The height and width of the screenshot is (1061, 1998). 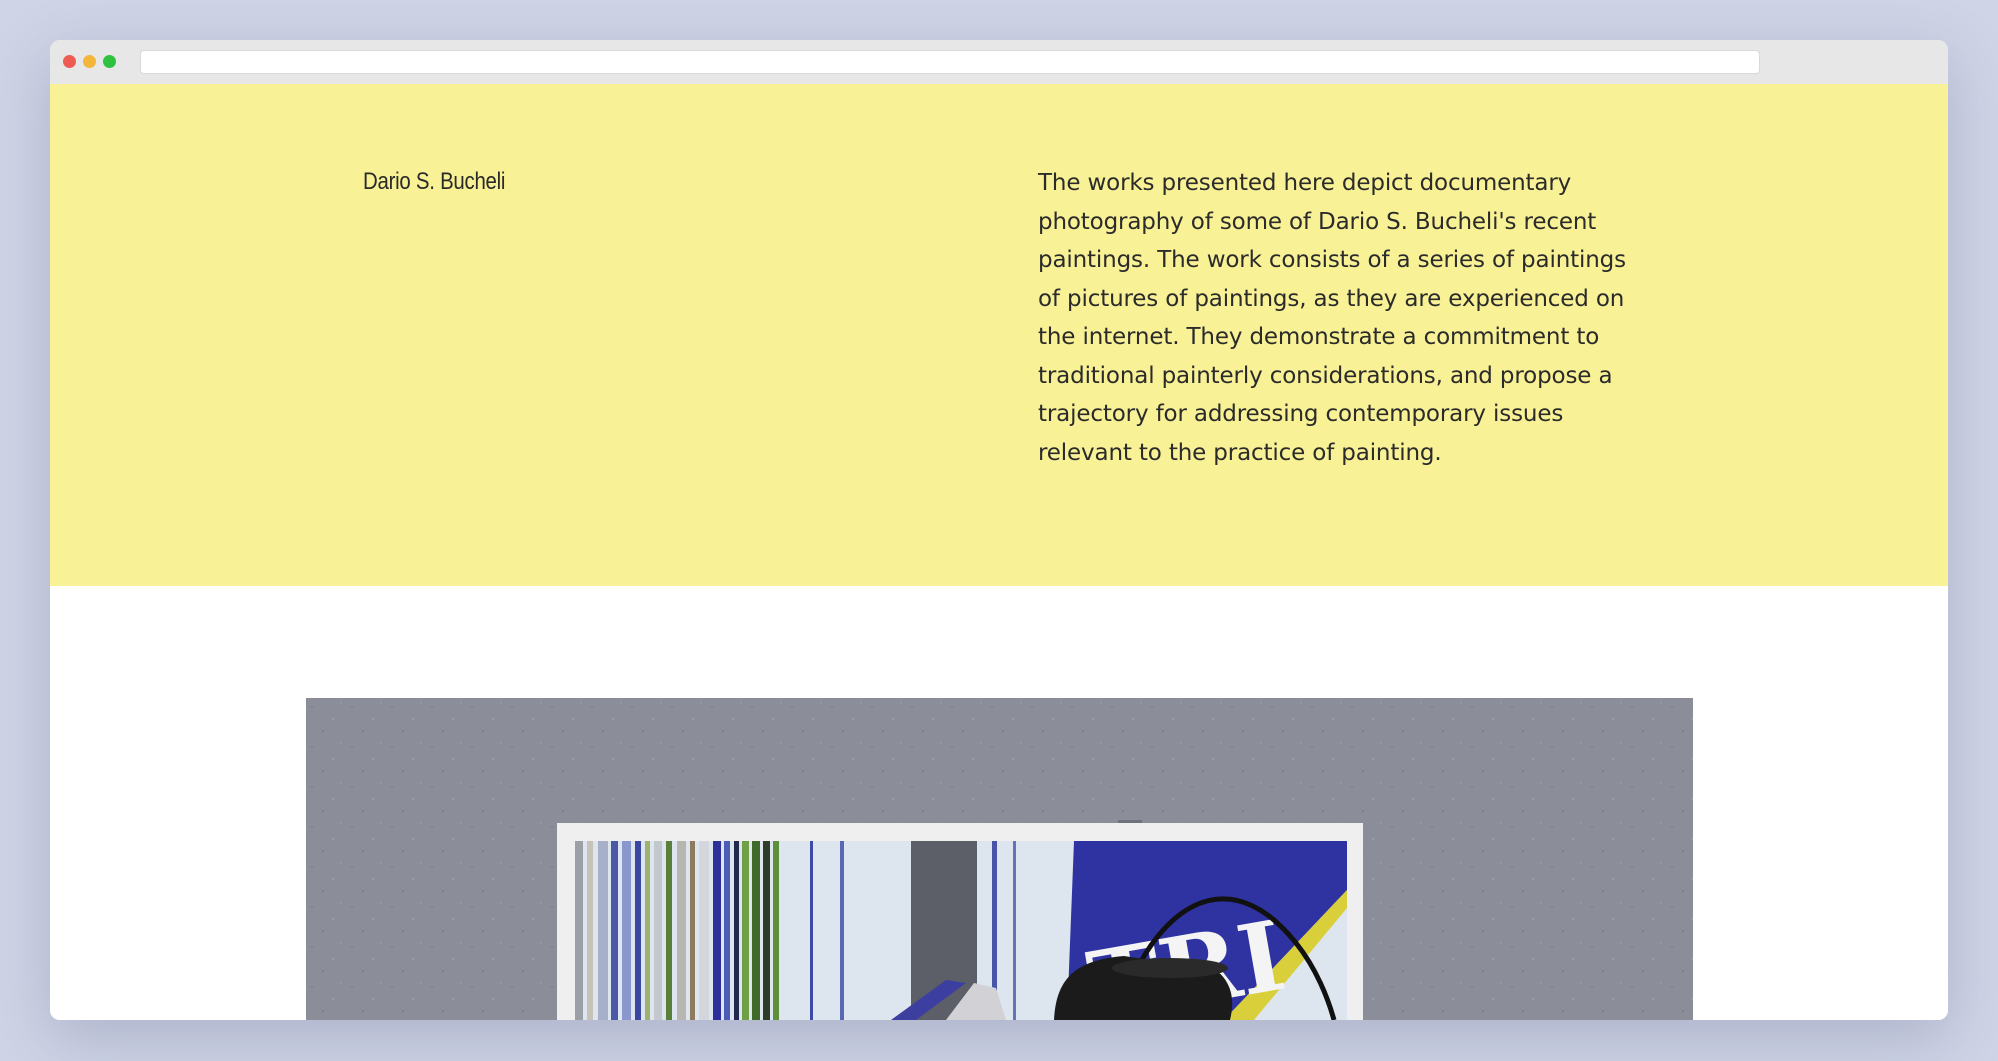 I want to click on minimize-window-button, so click(x=89, y=61).